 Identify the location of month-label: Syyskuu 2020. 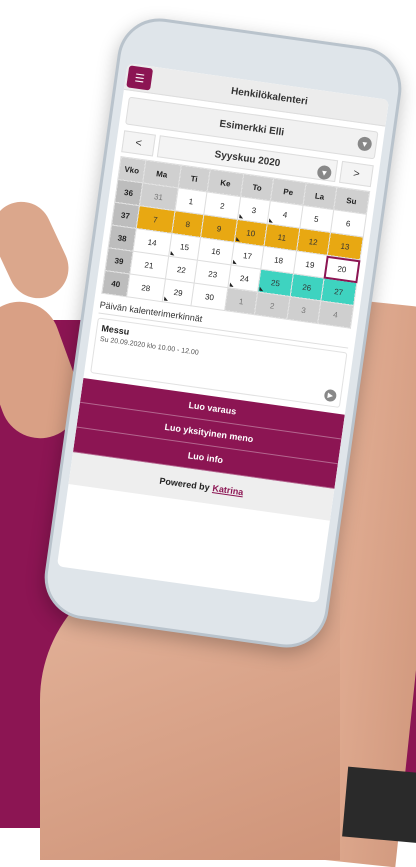
(247, 158).